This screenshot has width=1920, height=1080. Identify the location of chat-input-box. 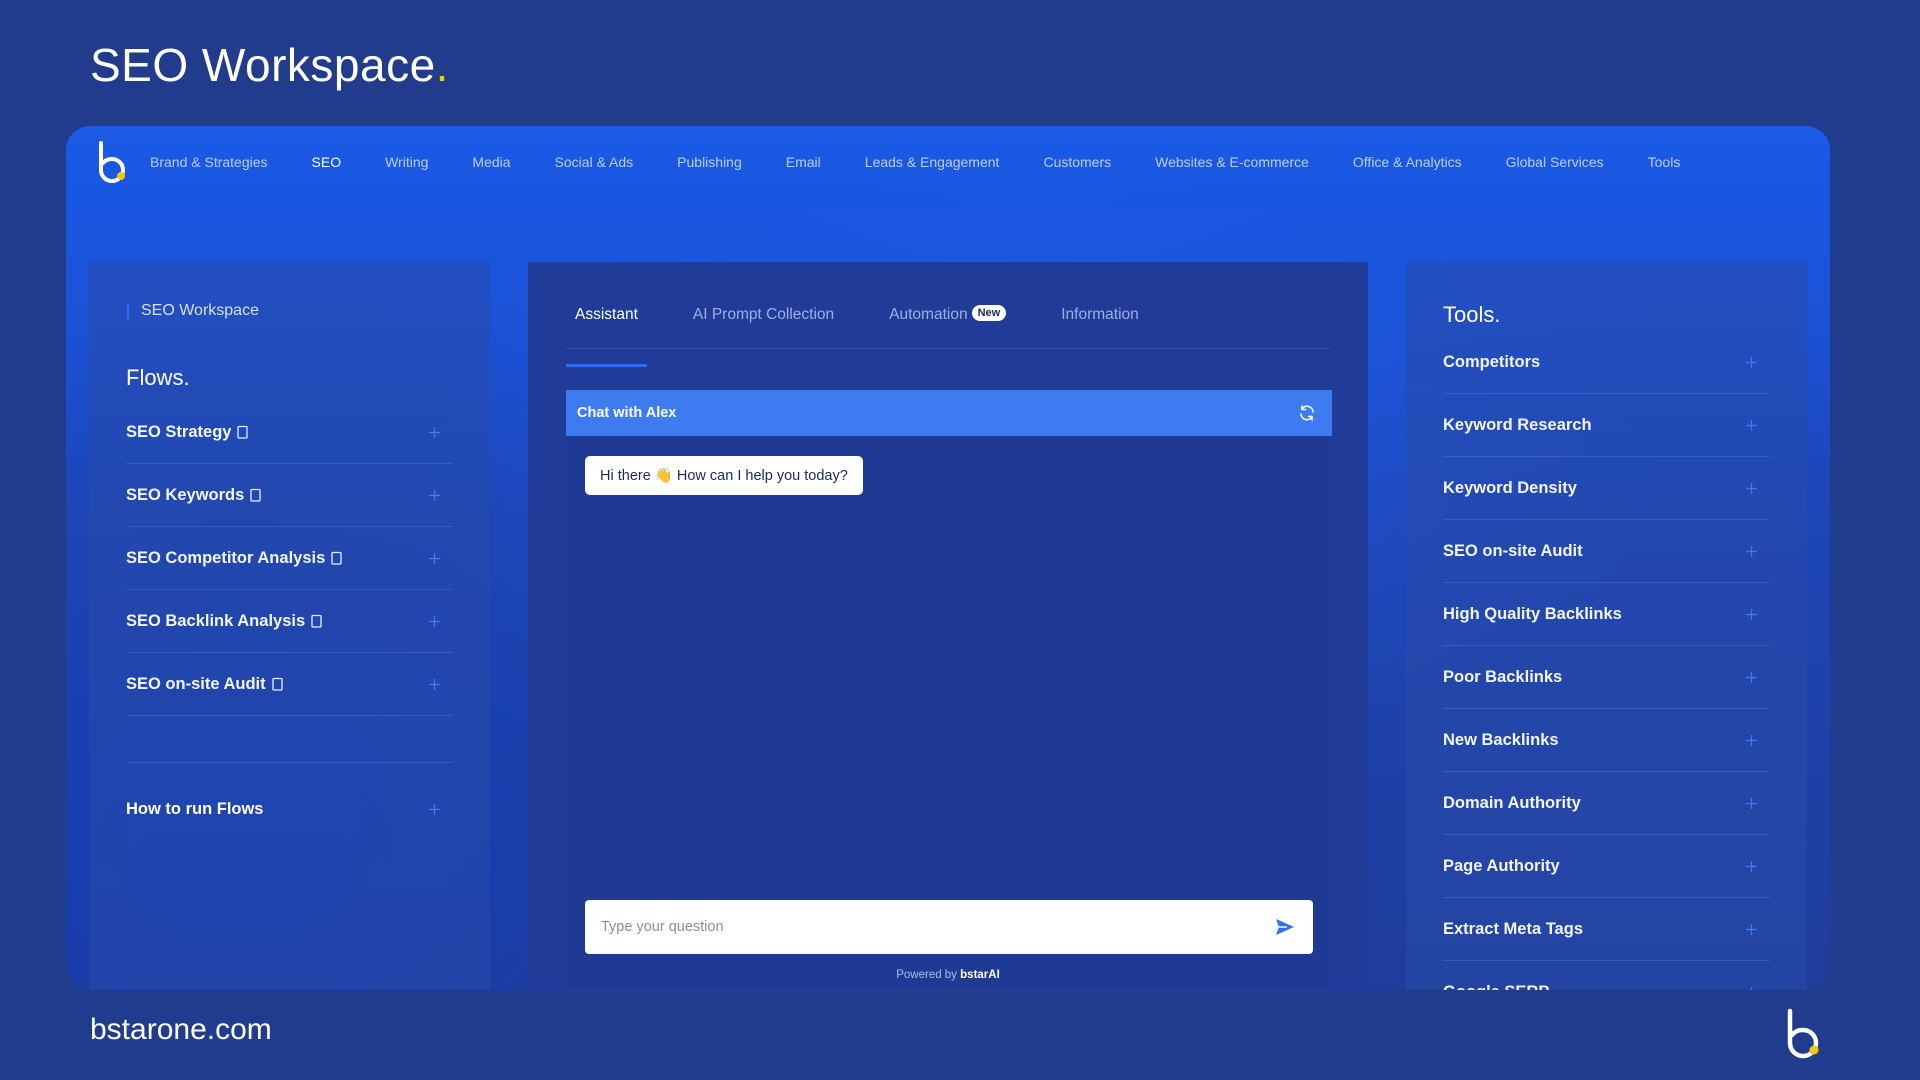
(949, 927).